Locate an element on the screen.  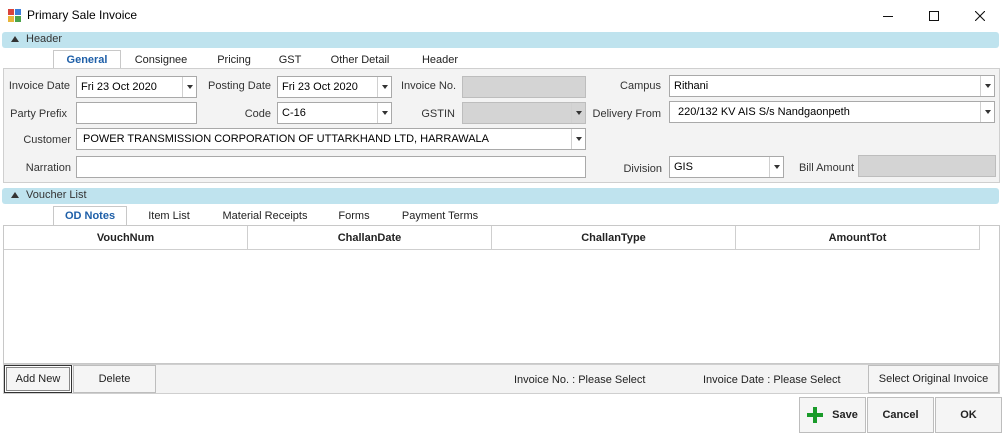
delivery-from-select: 220/132 KV AIS S/s Nandgaonpeth is located at coordinates (832, 112).